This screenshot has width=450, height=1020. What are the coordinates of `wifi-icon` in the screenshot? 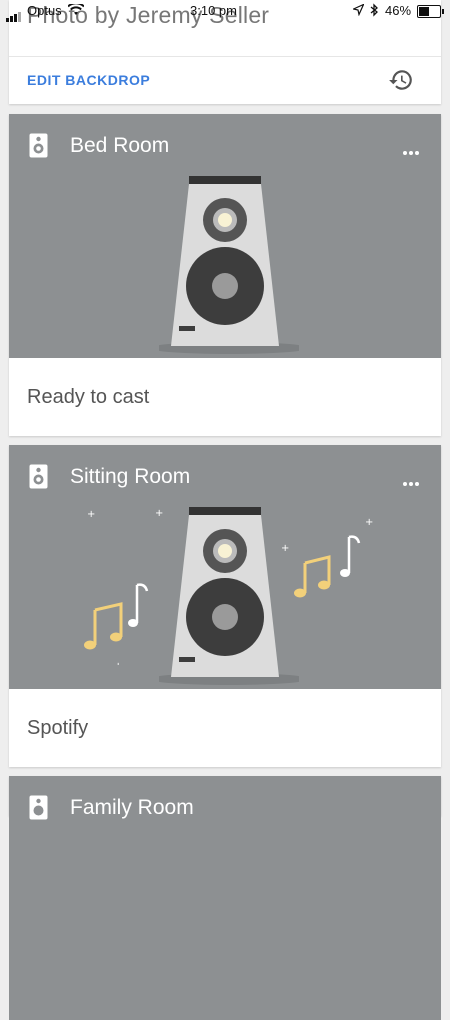 It's located at (76, 9).